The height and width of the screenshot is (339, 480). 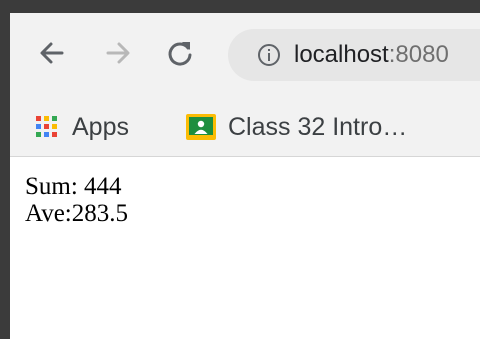 I want to click on reload-button, so click(x=180, y=53).